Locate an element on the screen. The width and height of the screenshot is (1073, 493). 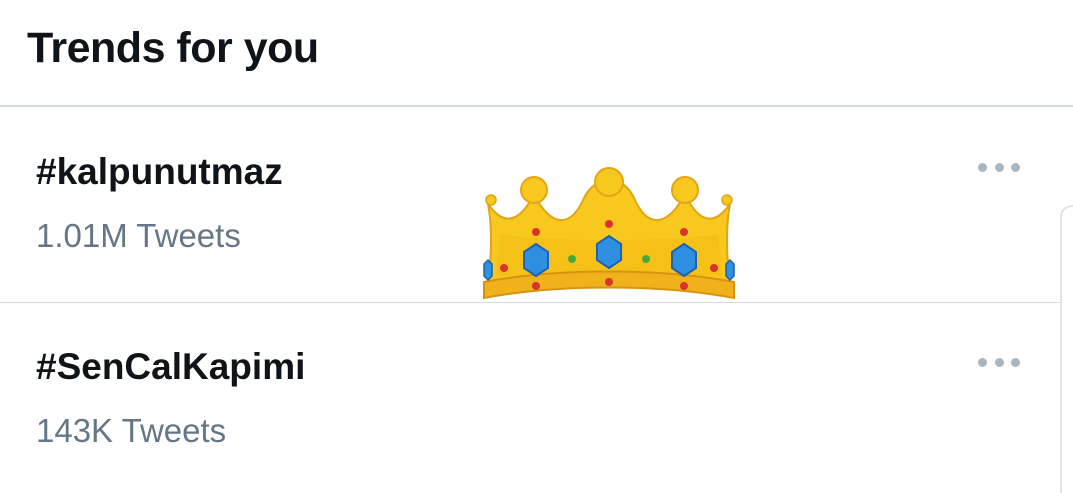
trend-name: #kalpunutmaz is located at coordinates (159, 172).